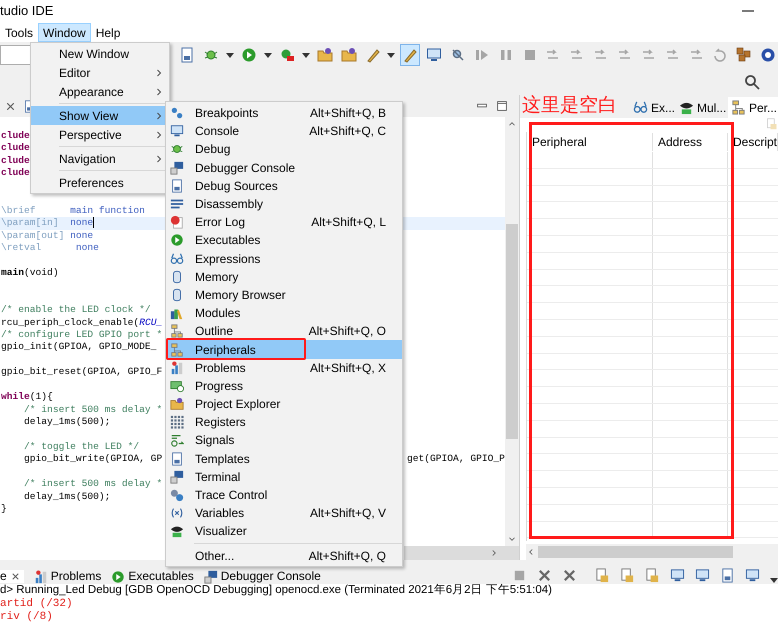 The image size is (778, 637). What do you see at coordinates (177, 222) in the screenshot?
I see `error-icon` at bounding box center [177, 222].